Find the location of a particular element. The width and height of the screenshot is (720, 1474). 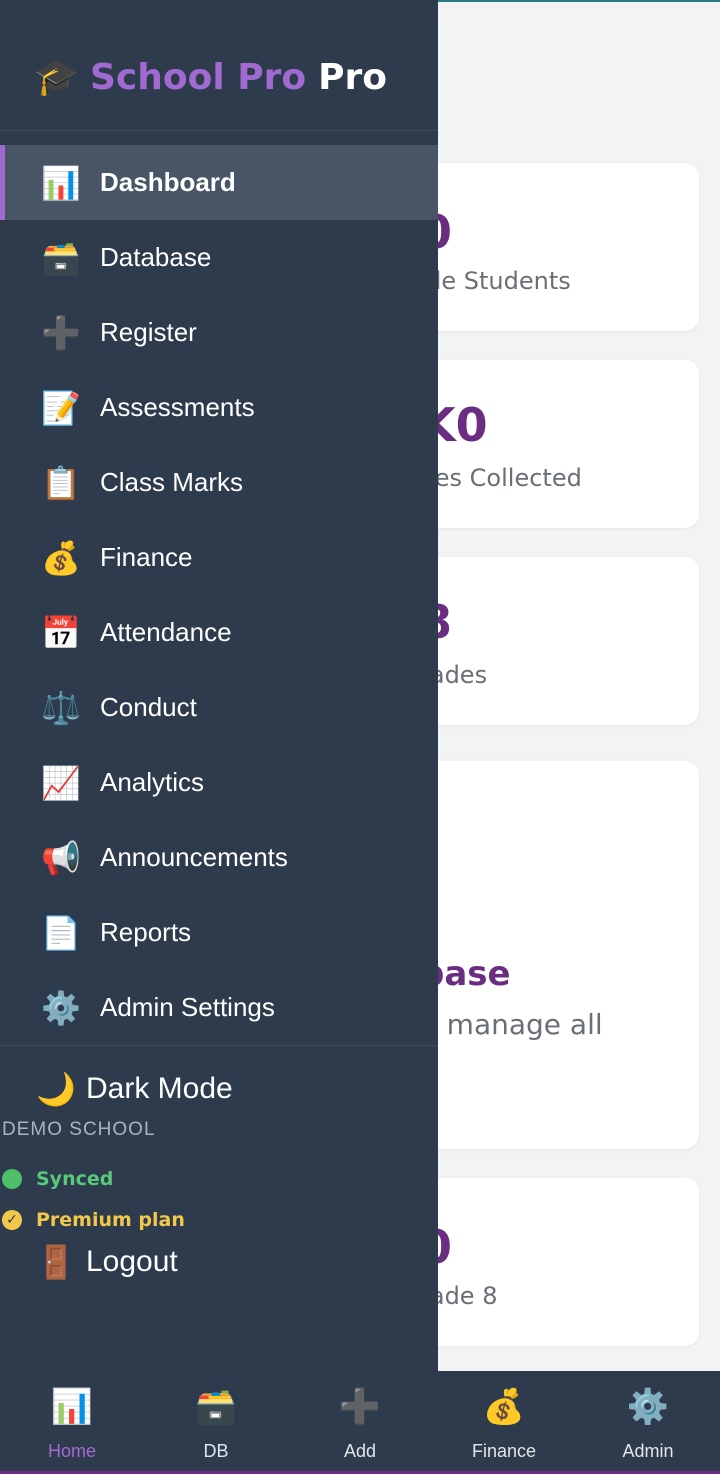

menu-item-database: 🗃️ Database is located at coordinates (219, 257).